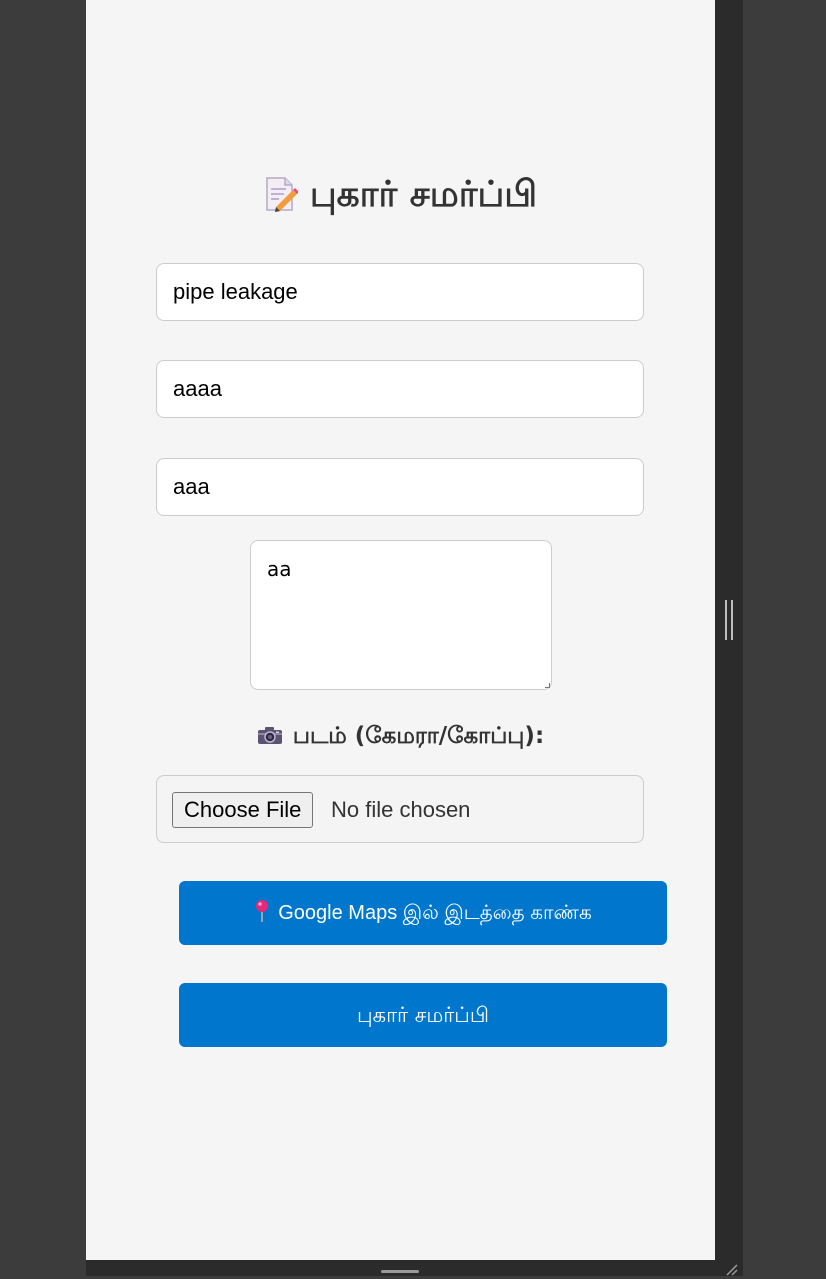  I want to click on memo-icon, so click(281, 194).